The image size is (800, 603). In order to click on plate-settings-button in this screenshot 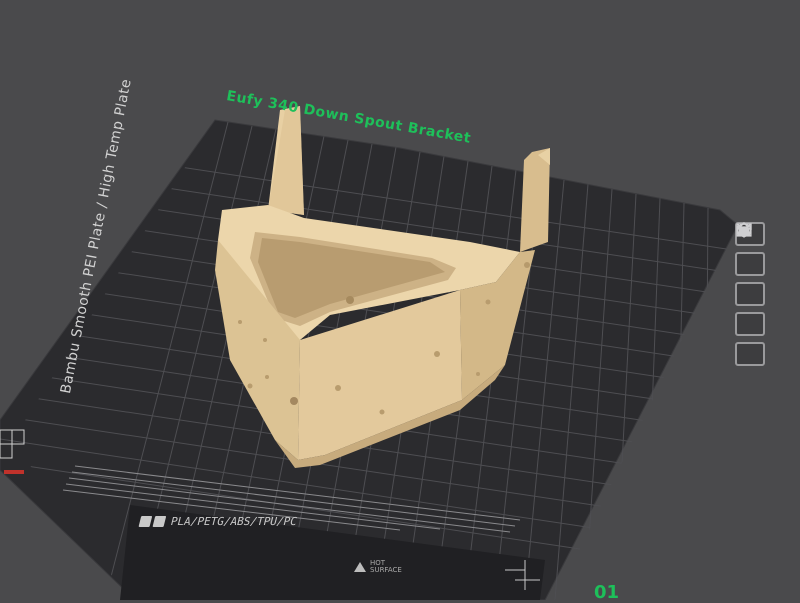, I will do `click(750, 294)`.